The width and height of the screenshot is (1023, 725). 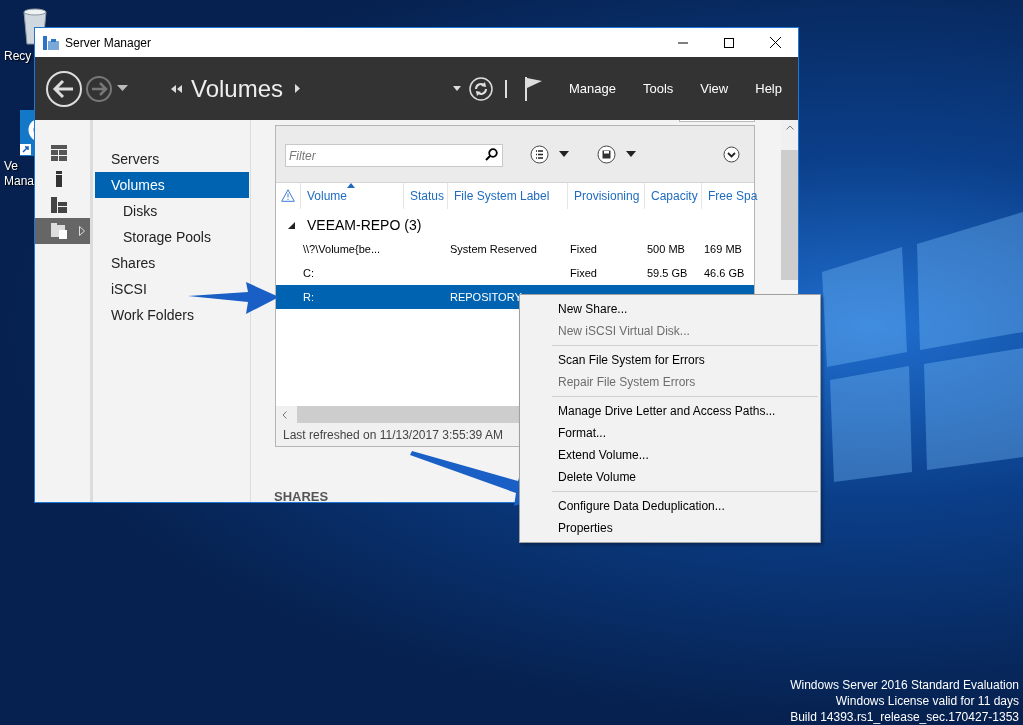 I want to click on sidebar-item: Servers, so click(x=129, y=159).